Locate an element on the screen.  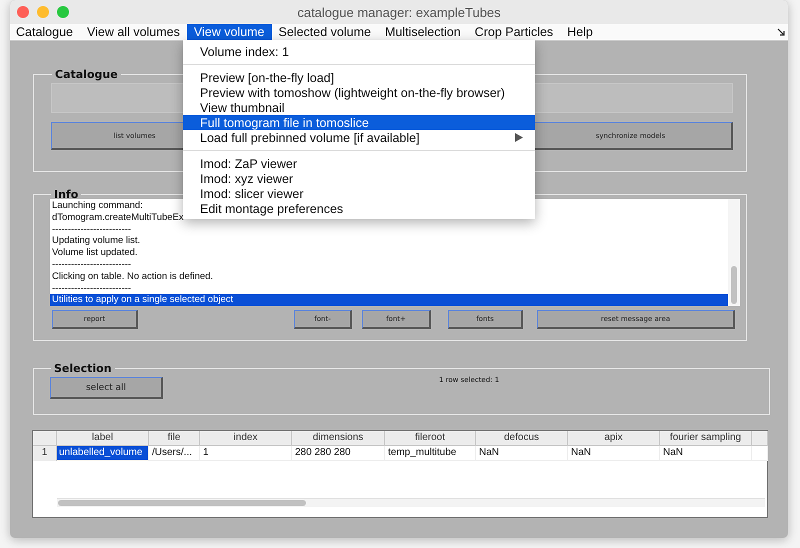
row-number: 1 is located at coordinates (45, 453).